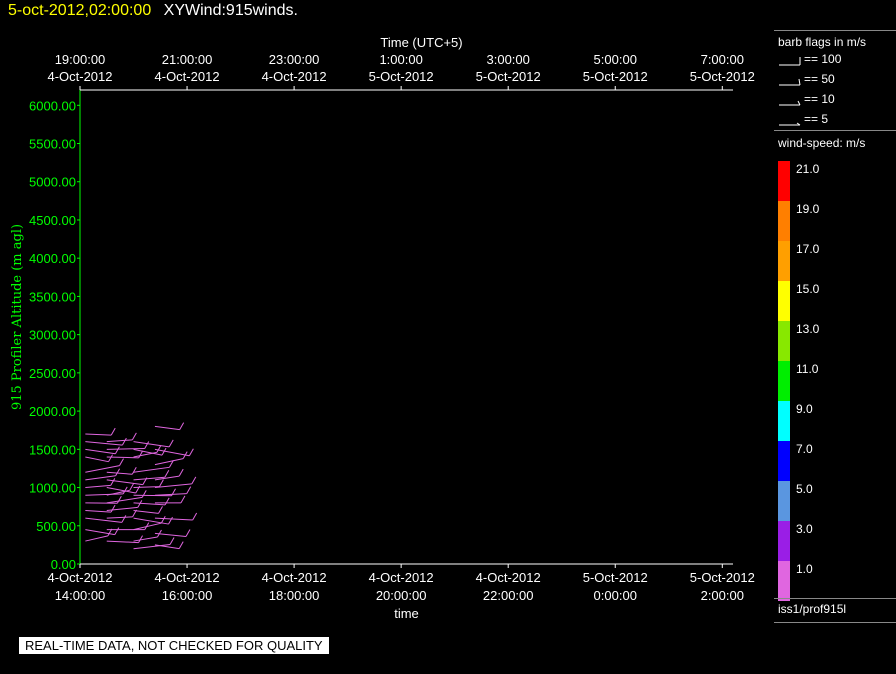 This screenshot has width=896, height=674. Describe the element at coordinates (808, 209) in the screenshot. I see `speed-scale-label: 19.0` at that location.